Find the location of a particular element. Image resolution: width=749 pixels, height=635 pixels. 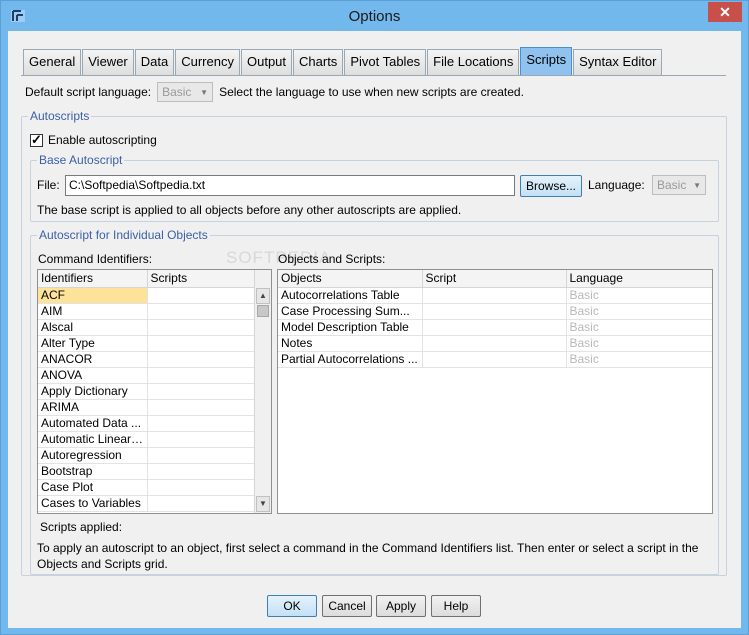

tab-general: General is located at coordinates (52, 62).